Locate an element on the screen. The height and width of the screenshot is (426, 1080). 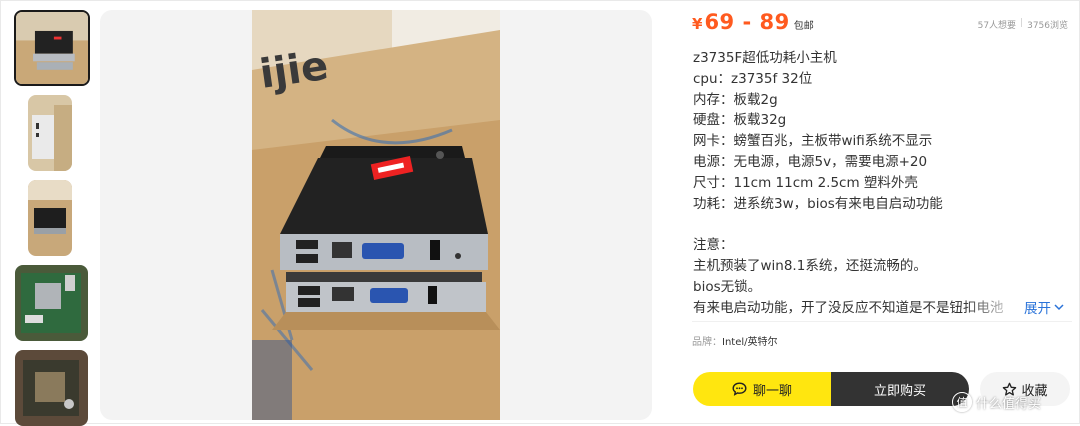
brand-key: 品牌： is located at coordinates (707, 342).